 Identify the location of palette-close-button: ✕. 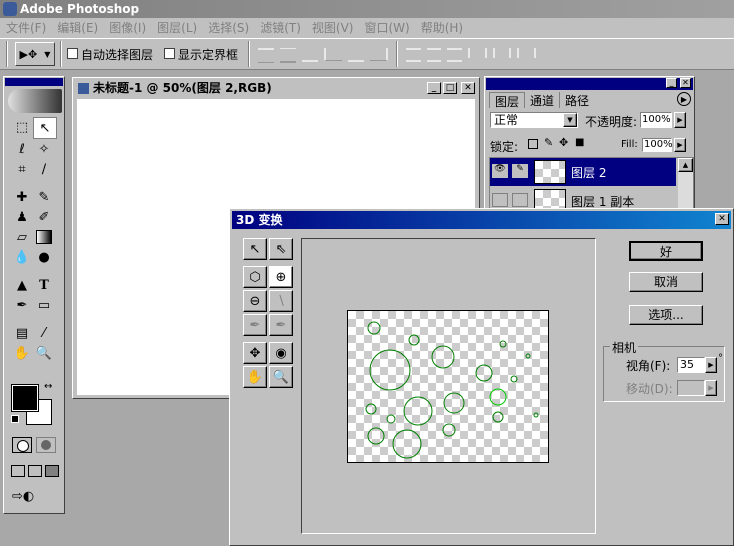
(685, 83).